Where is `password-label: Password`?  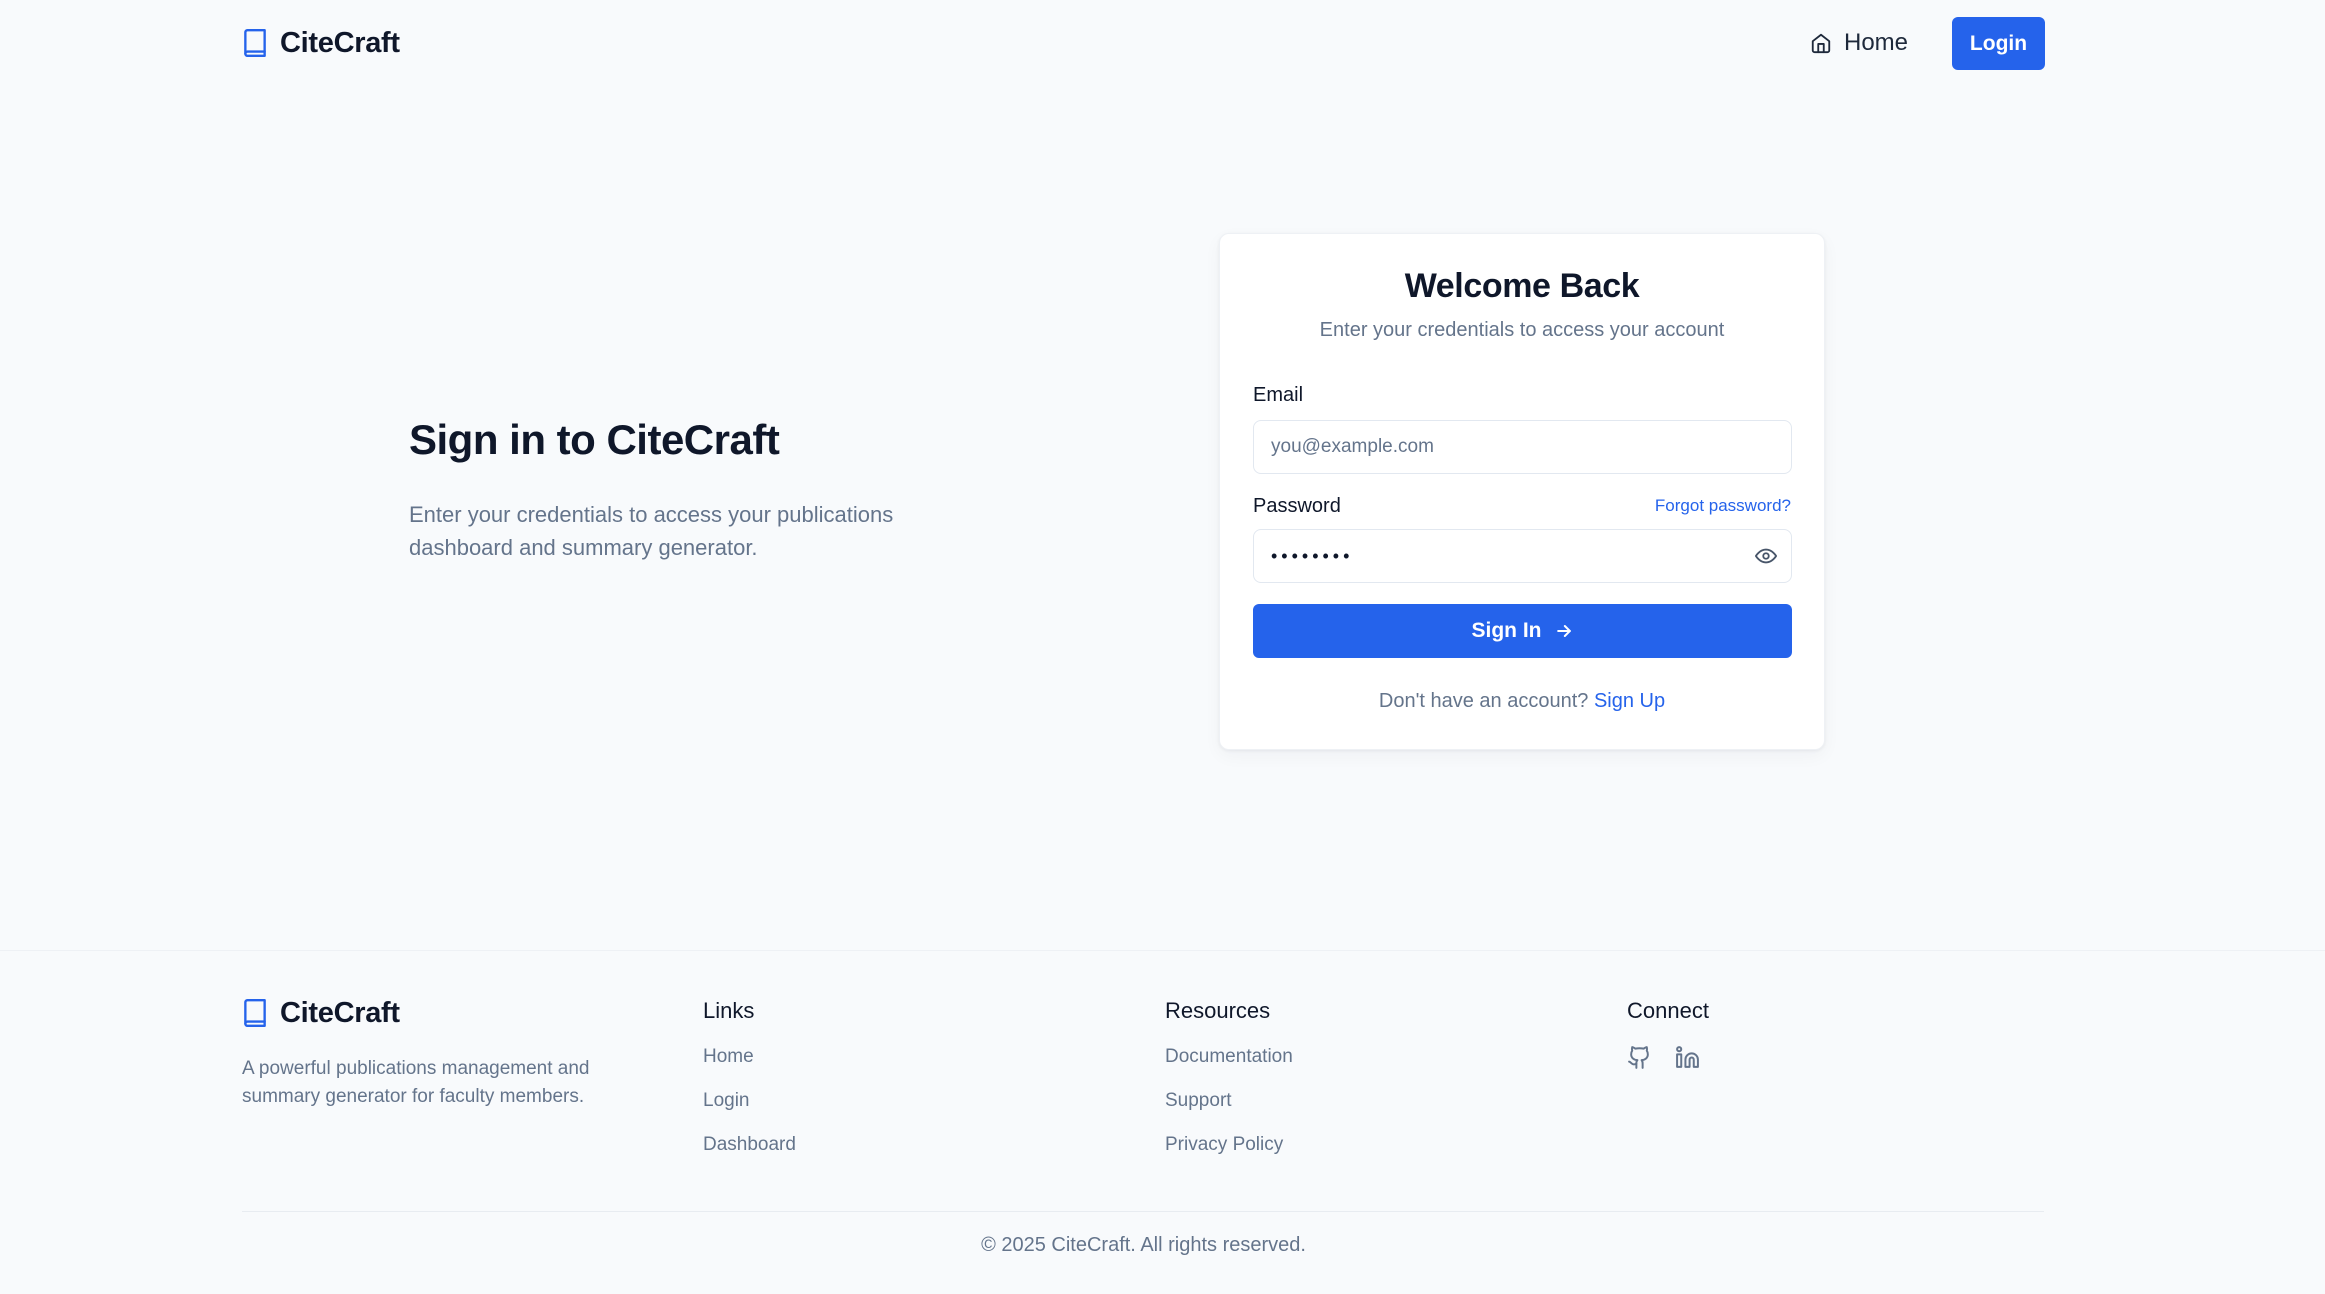 password-label: Password is located at coordinates (1297, 506).